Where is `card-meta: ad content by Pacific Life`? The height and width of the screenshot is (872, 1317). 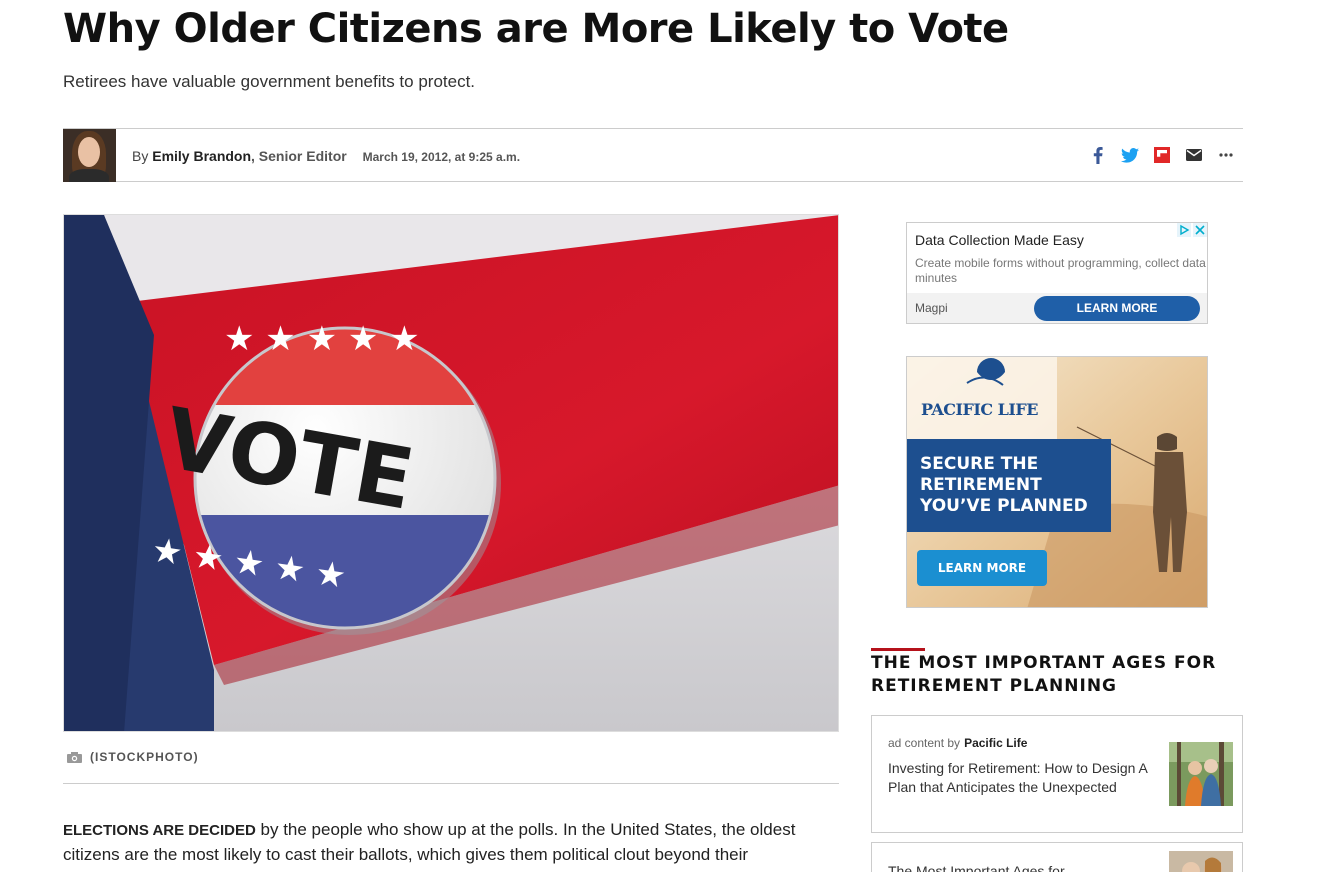
card-meta: ad content by Pacific Life is located at coordinates (957, 743).